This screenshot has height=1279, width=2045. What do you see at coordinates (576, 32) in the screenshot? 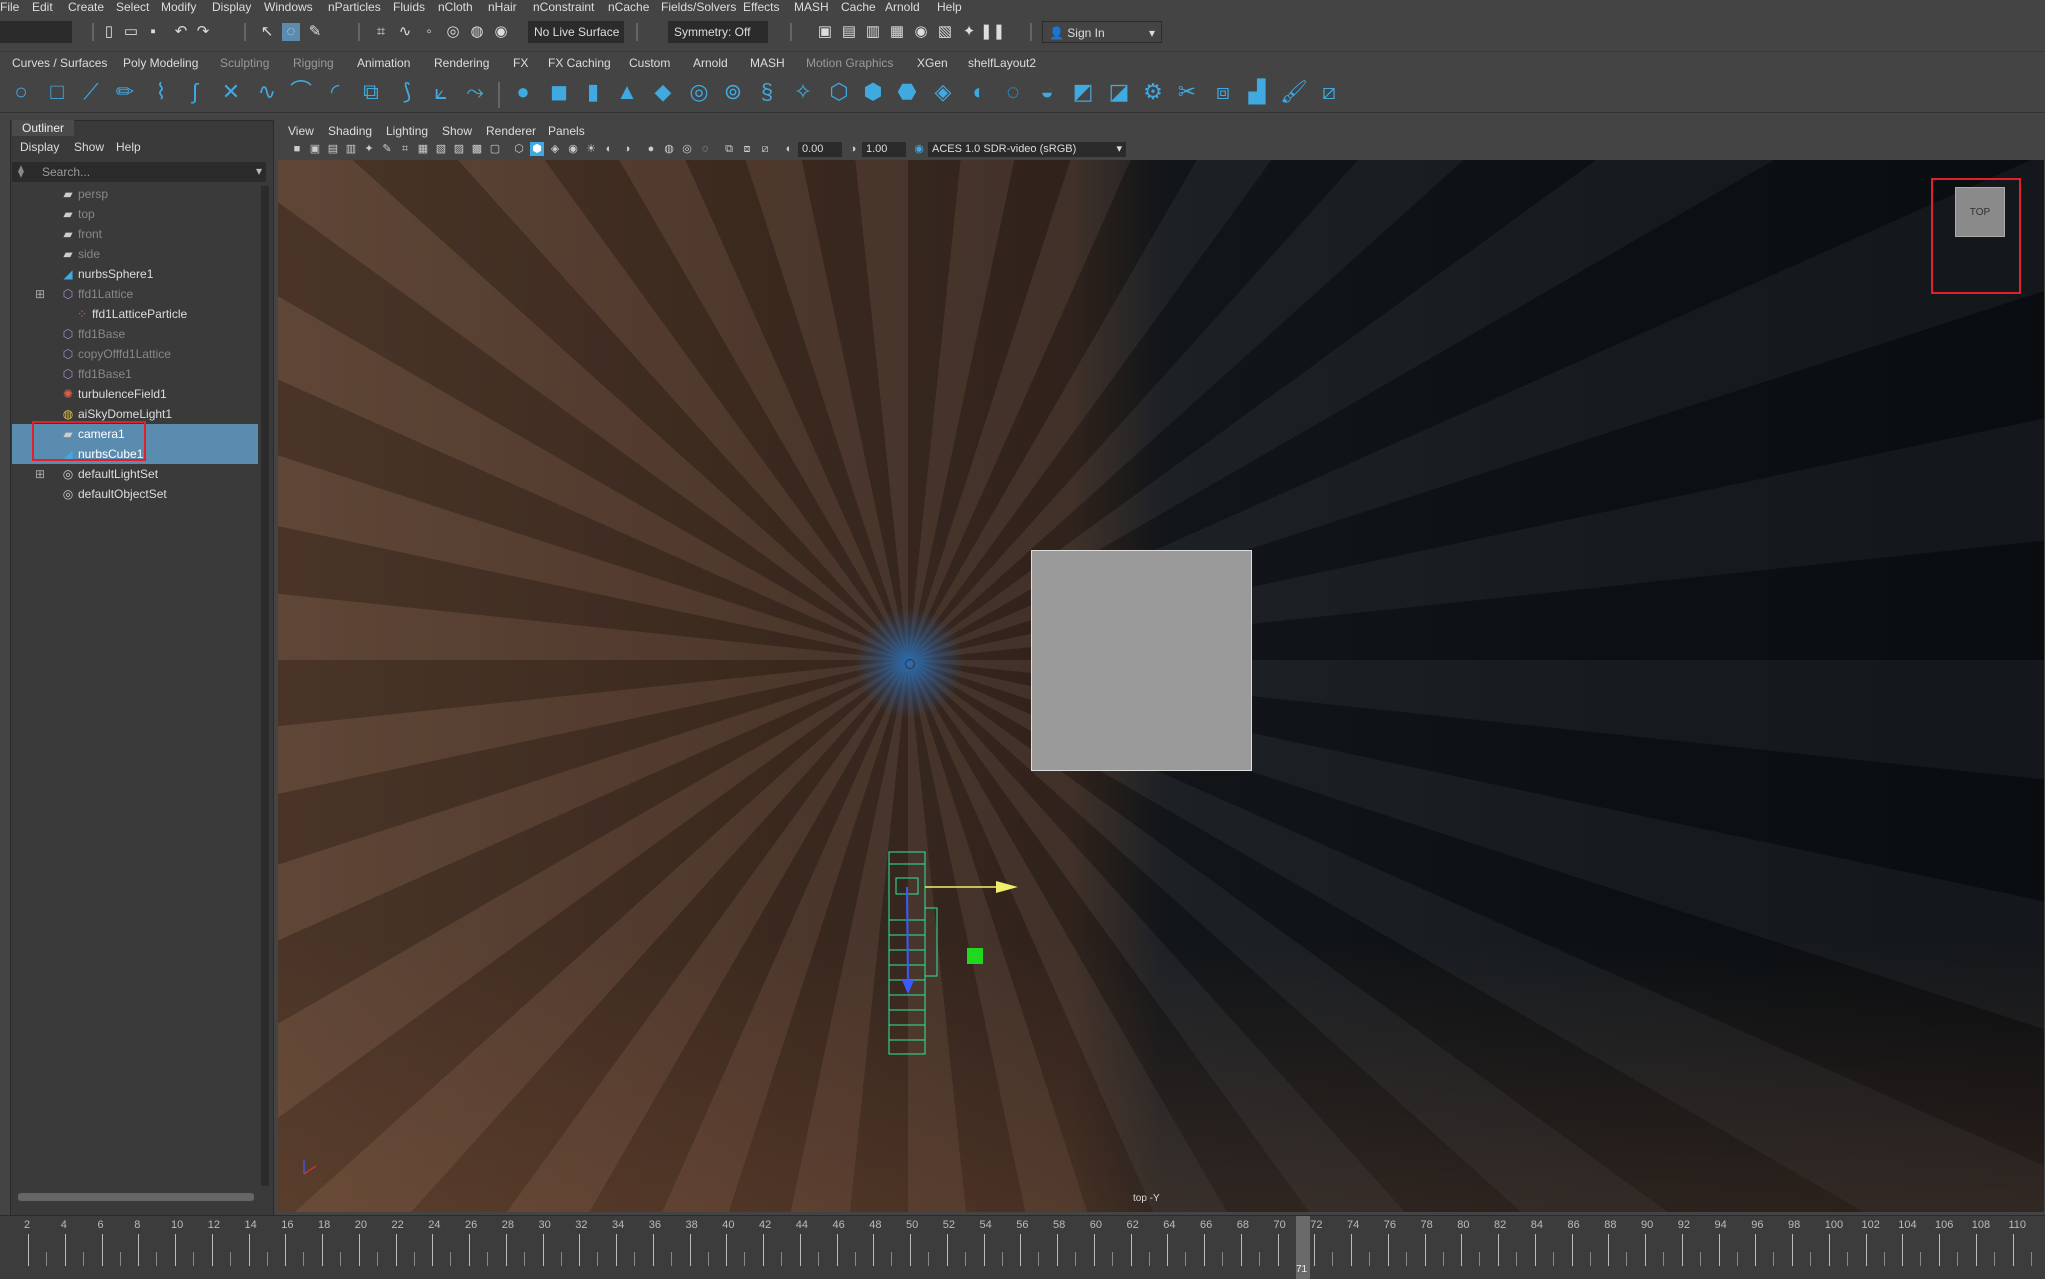
I see `live-surface-field: No Live Surface` at bounding box center [576, 32].